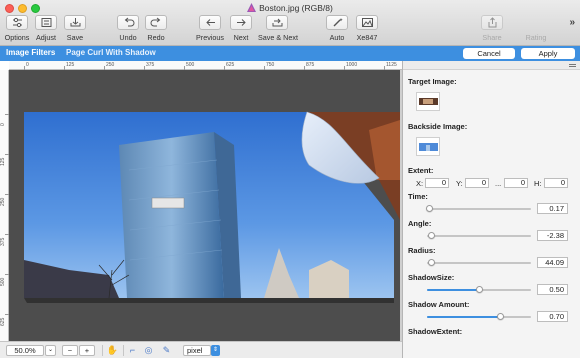 The image size is (580, 358). I want to click on adjust-button: Adjust, so click(46, 28).